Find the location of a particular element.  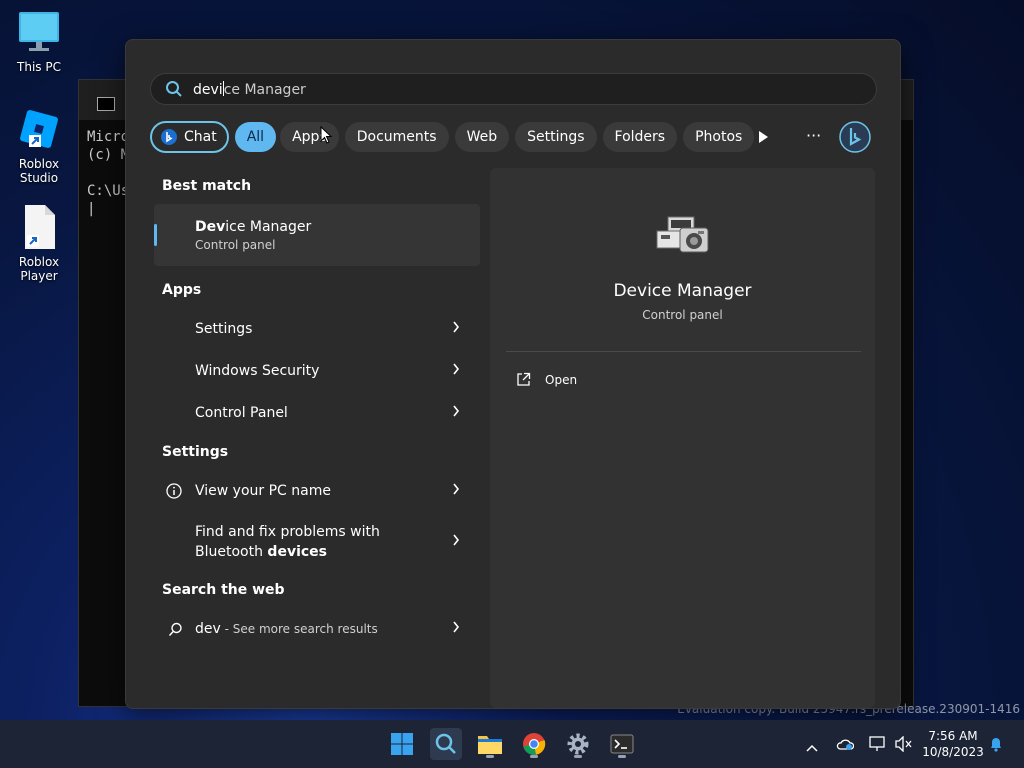

clock-date: 10/8/2023 is located at coordinates (953, 752).